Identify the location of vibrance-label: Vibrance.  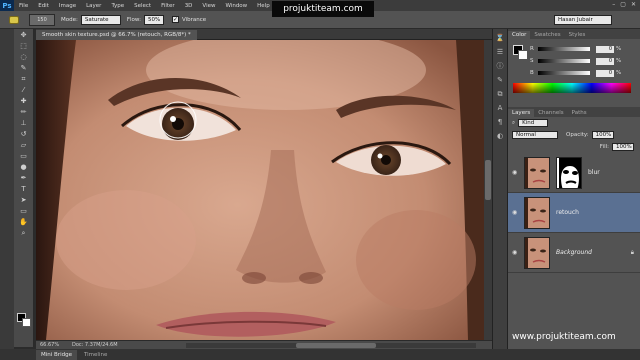
(194, 19).